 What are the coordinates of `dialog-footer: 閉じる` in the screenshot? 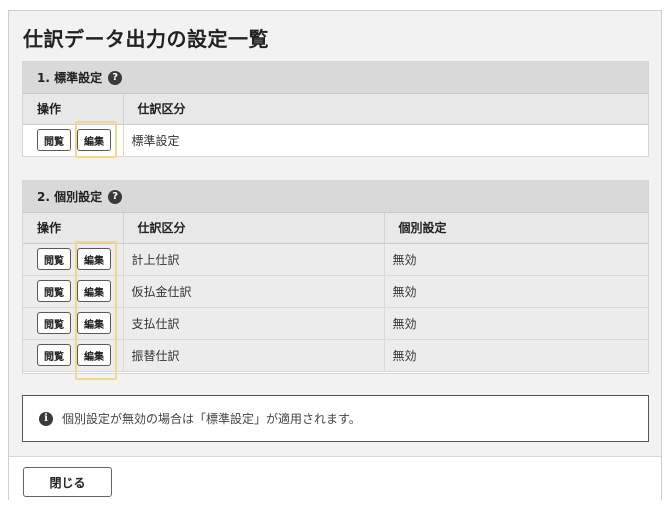 It's located at (335, 478).